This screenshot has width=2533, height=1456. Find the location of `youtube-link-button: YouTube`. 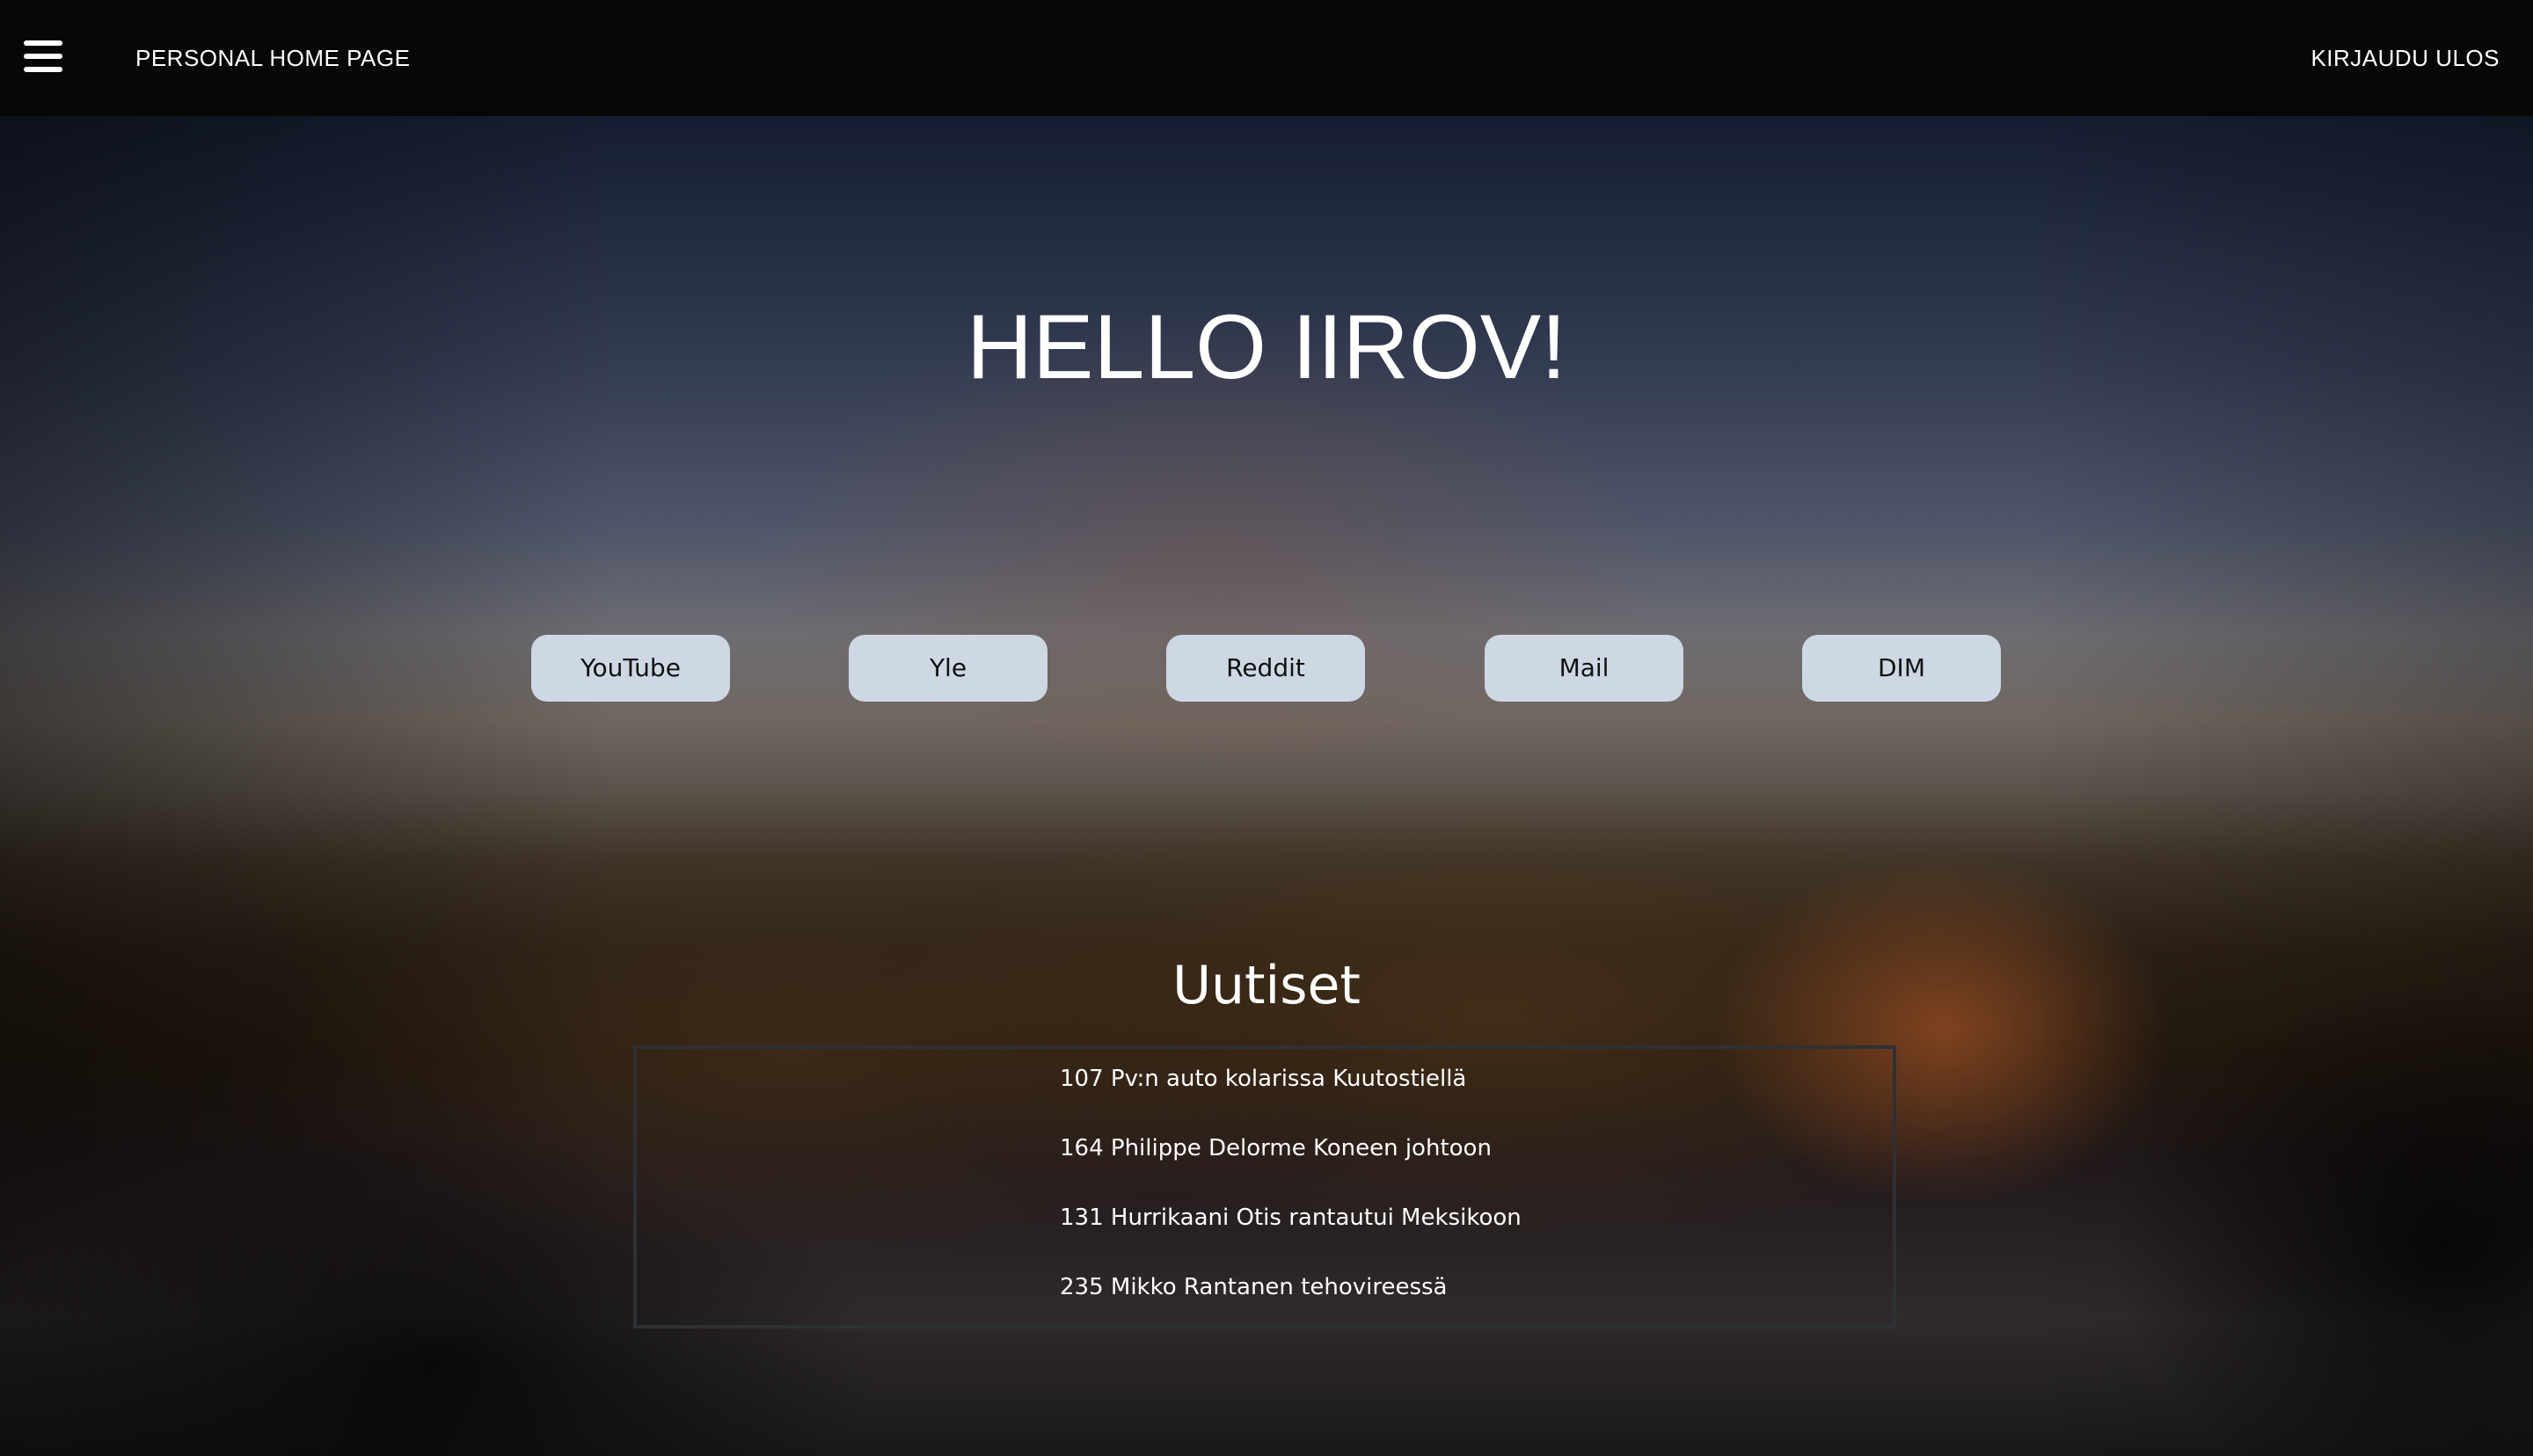

youtube-link-button: YouTube is located at coordinates (630, 668).